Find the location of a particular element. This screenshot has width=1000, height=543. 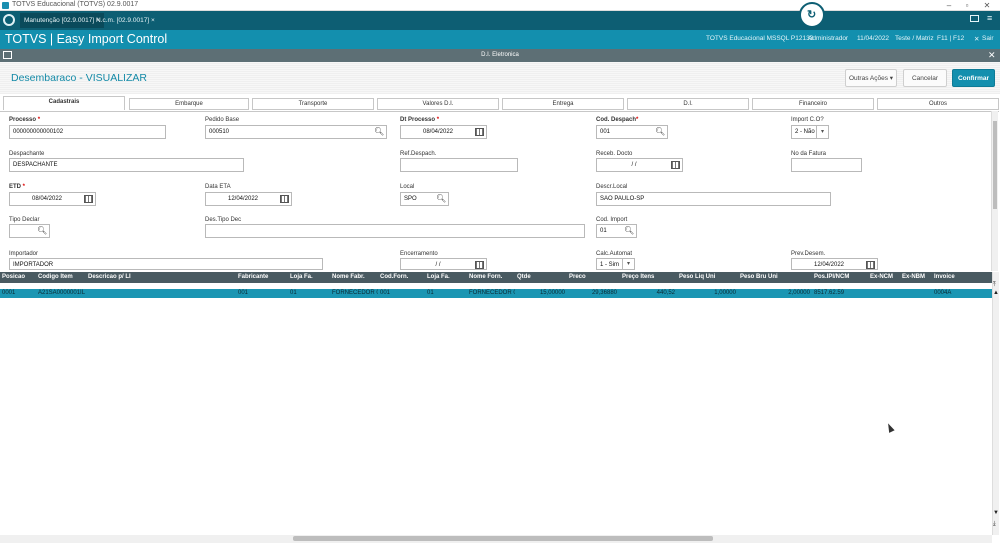

cell-nome-forn: FORNECEDOR 01 is located at coordinates (492, 293).